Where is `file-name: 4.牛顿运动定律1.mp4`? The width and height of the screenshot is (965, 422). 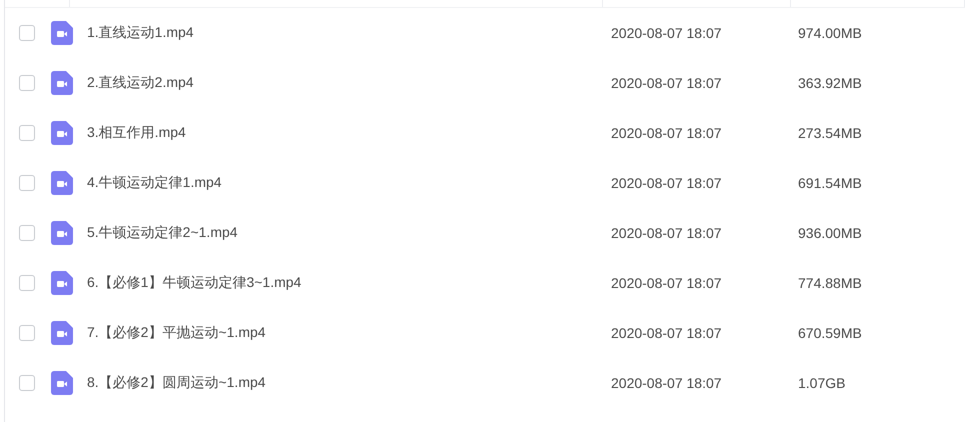 file-name: 4.牛顿运动定律1.mp4 is located at coordinates (154, 183).